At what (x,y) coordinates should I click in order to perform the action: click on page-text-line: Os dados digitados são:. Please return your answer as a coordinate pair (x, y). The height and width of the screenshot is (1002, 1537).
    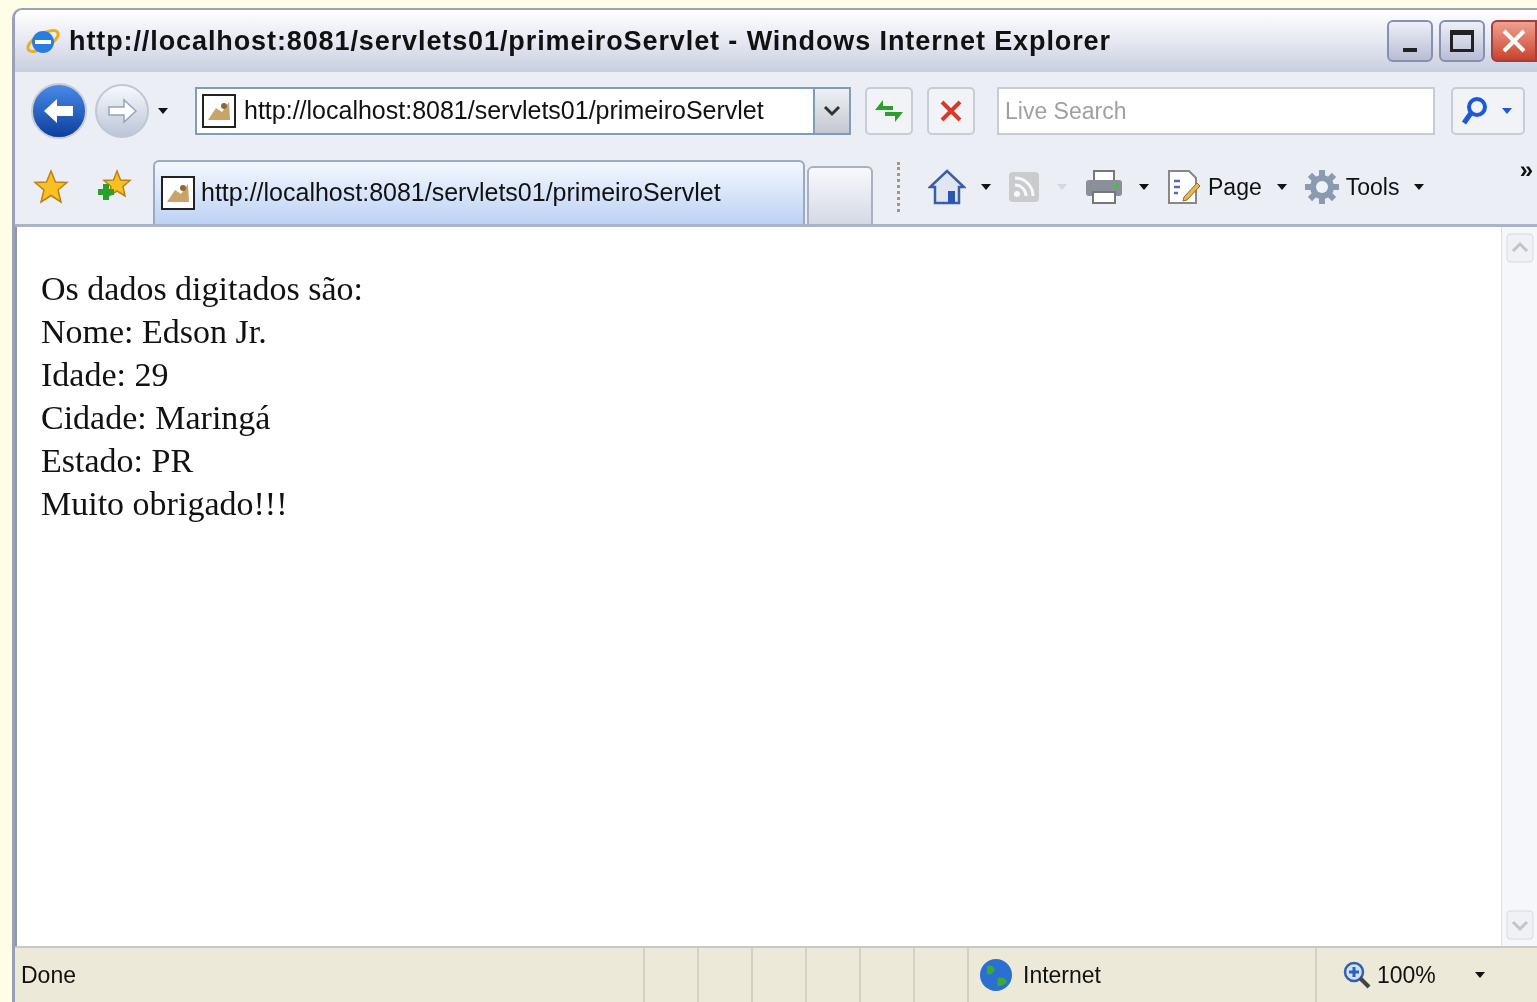
    Looking at the image, I should click on (203, 289).